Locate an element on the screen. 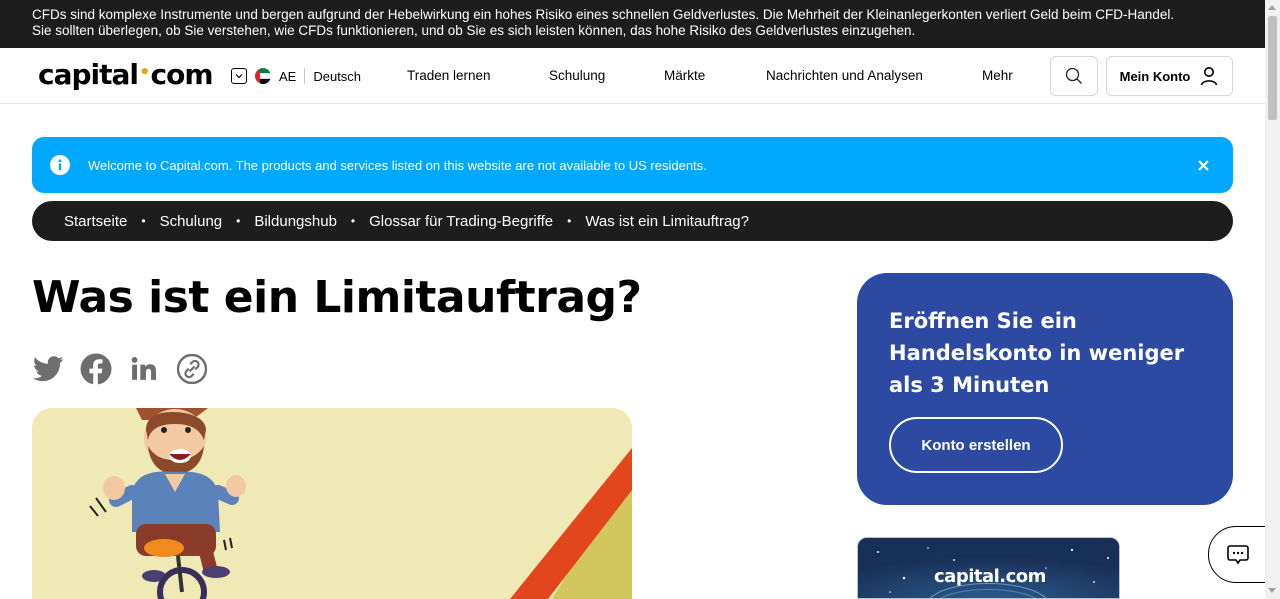 Image resolution: width=1280 pixels, height=599 pixels. twitter-icon is located at coordinates (47, 369).